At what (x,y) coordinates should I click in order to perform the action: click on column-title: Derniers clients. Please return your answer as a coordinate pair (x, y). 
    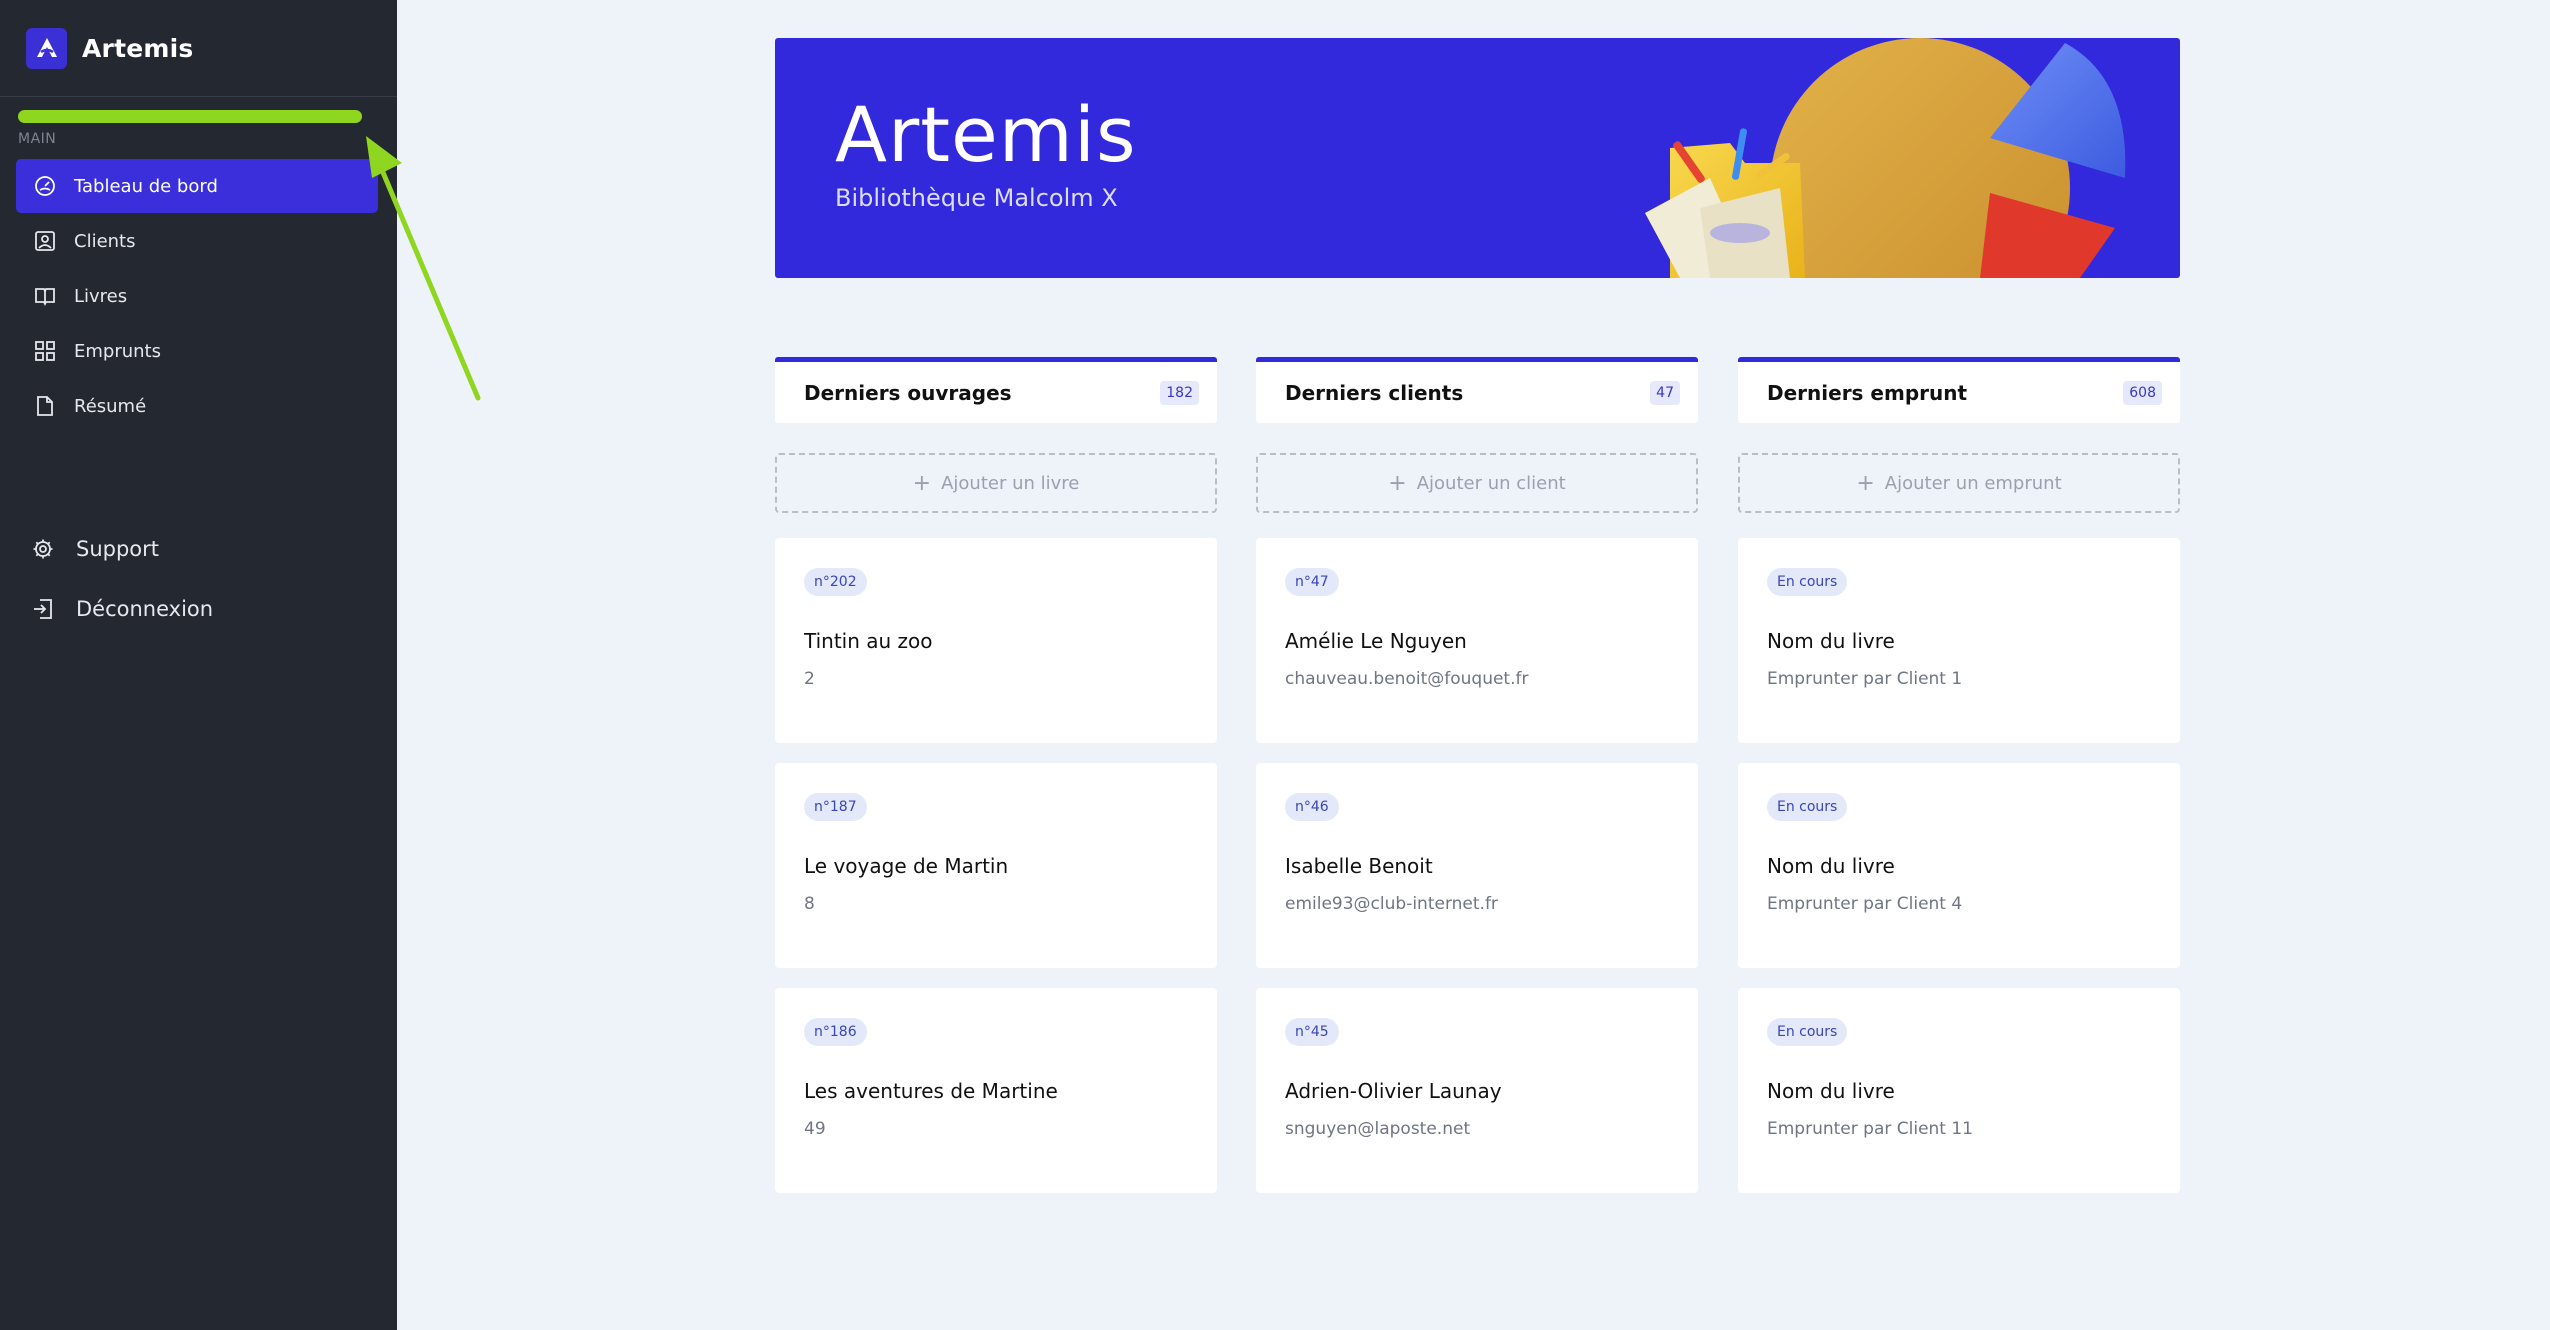
    Looking at the image, I should click on (1374, 392).